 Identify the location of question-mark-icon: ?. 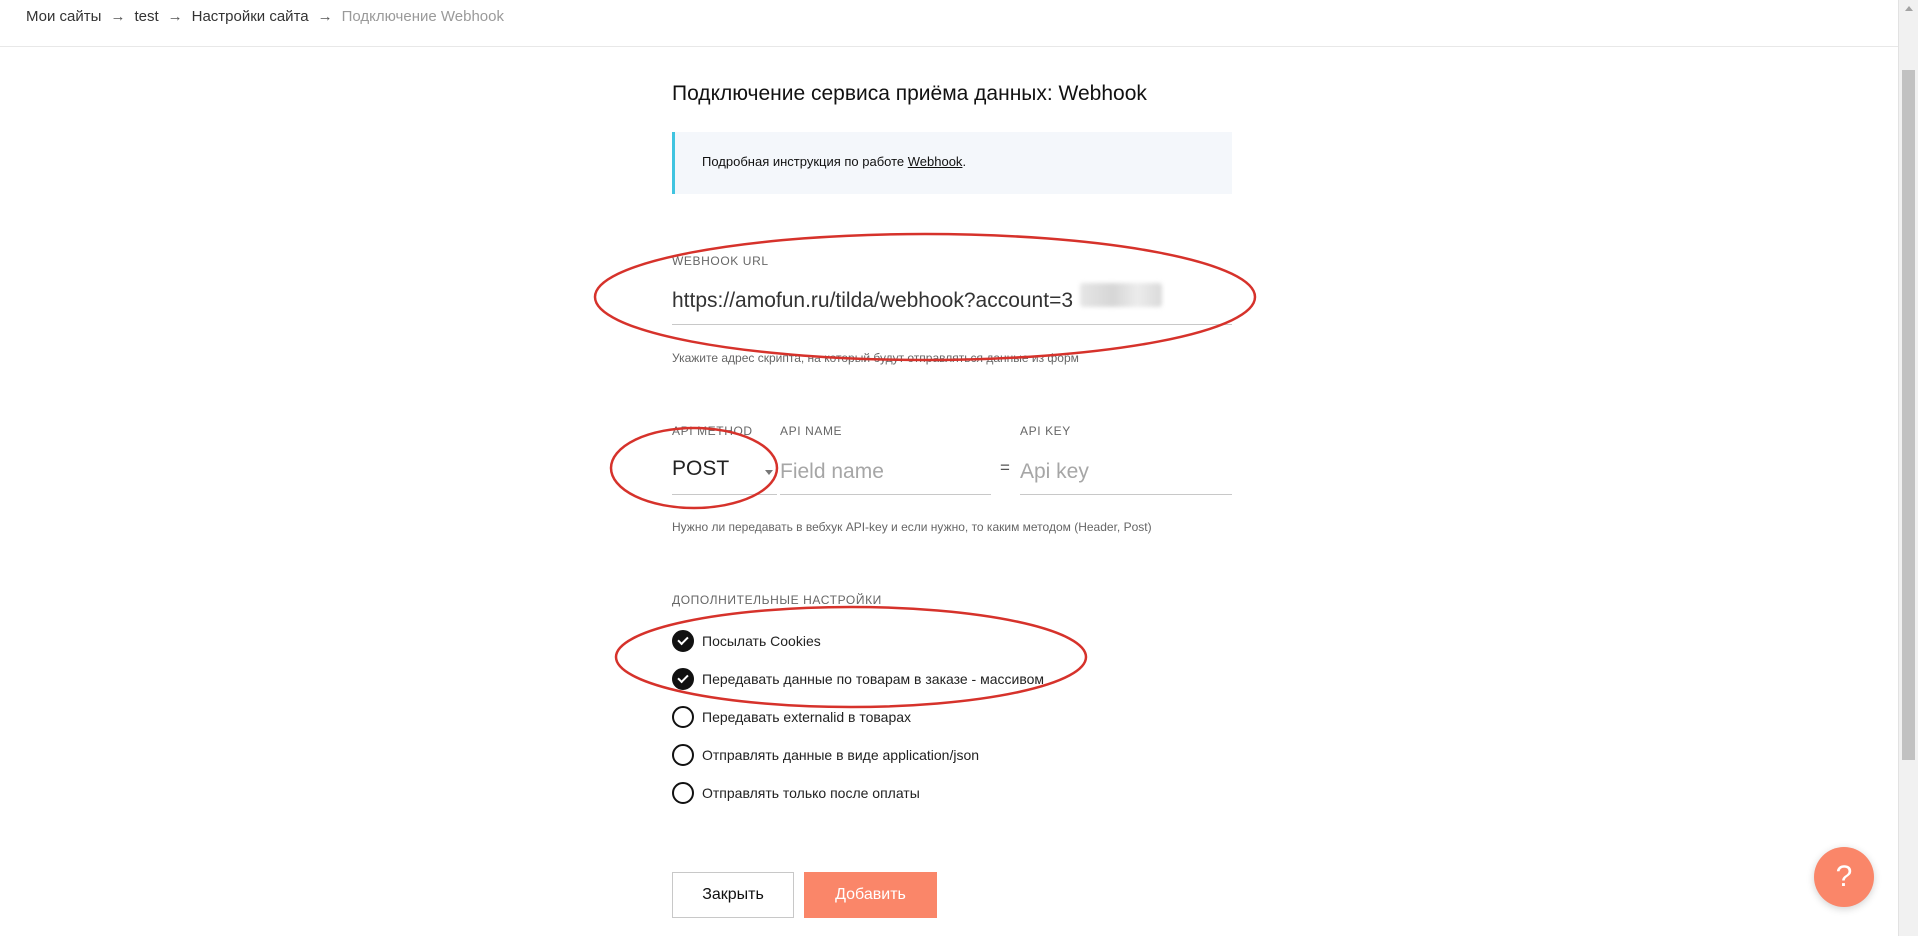
(1844, 876).